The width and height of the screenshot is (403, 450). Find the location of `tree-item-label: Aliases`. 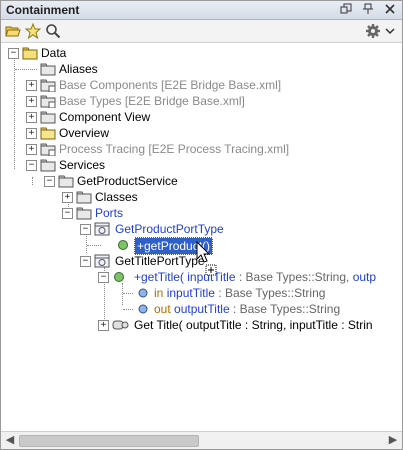

tree-item-label: Aliases is located at coordinates (78, 69).